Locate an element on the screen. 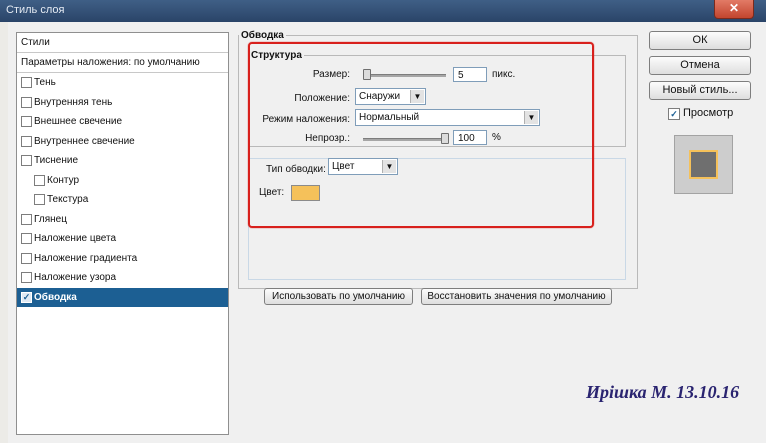  blend-options-label: Параметры наложения: по умолчанию is located at coordinates (110, 62).